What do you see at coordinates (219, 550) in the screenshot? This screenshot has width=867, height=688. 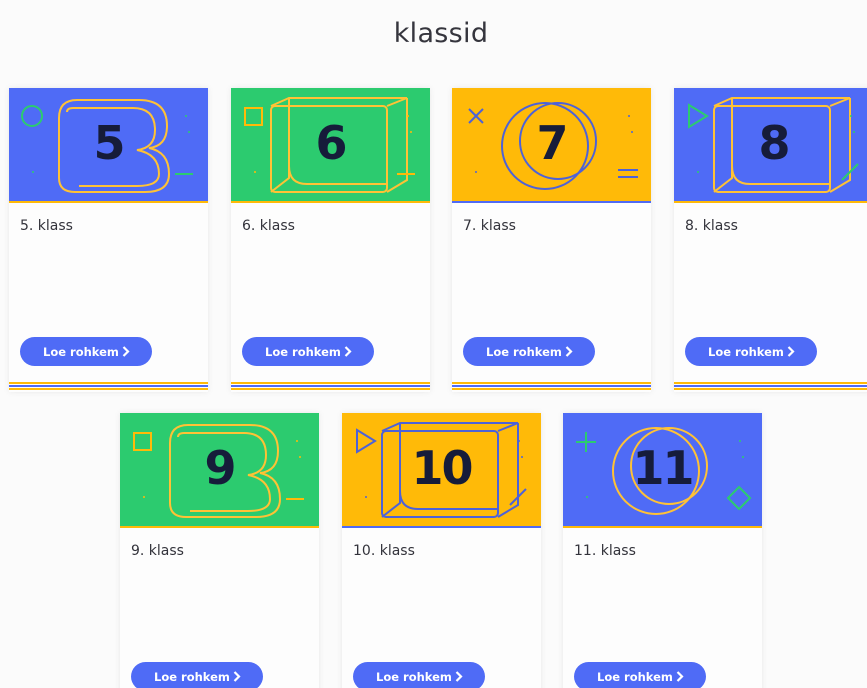 I see `class-card: 9 9. klass Loe rohkem` at bounding box center [219, 550].